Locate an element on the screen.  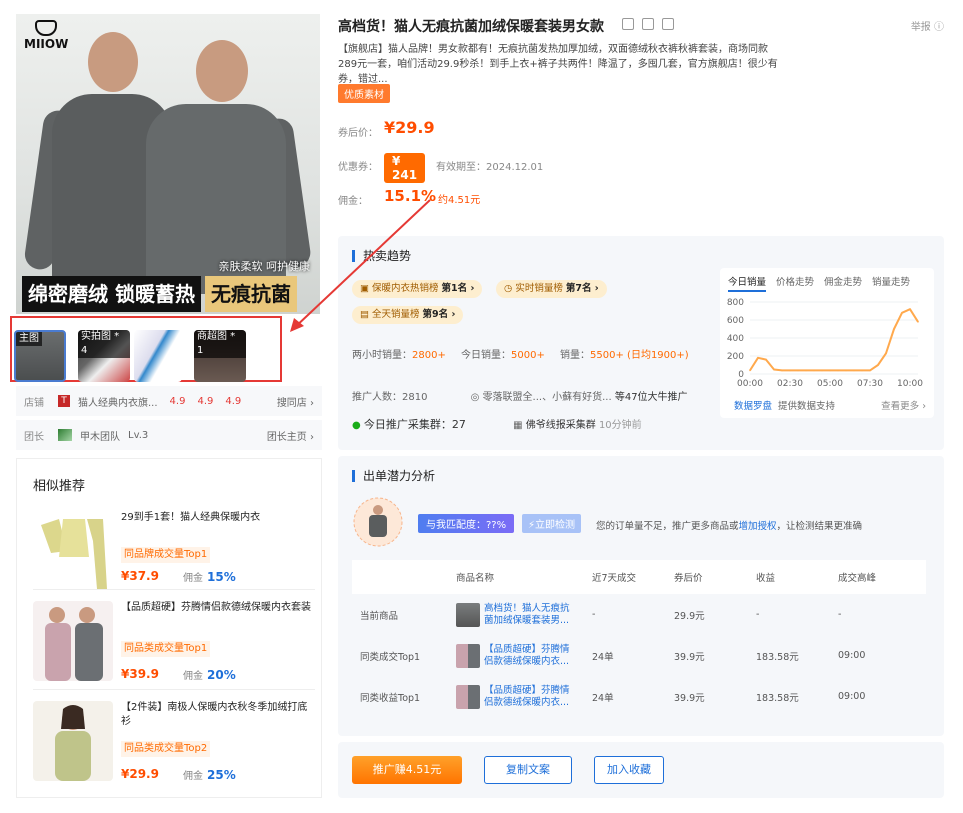
two-hour-label: 两小时销量： is located at coordinates (382, 355).